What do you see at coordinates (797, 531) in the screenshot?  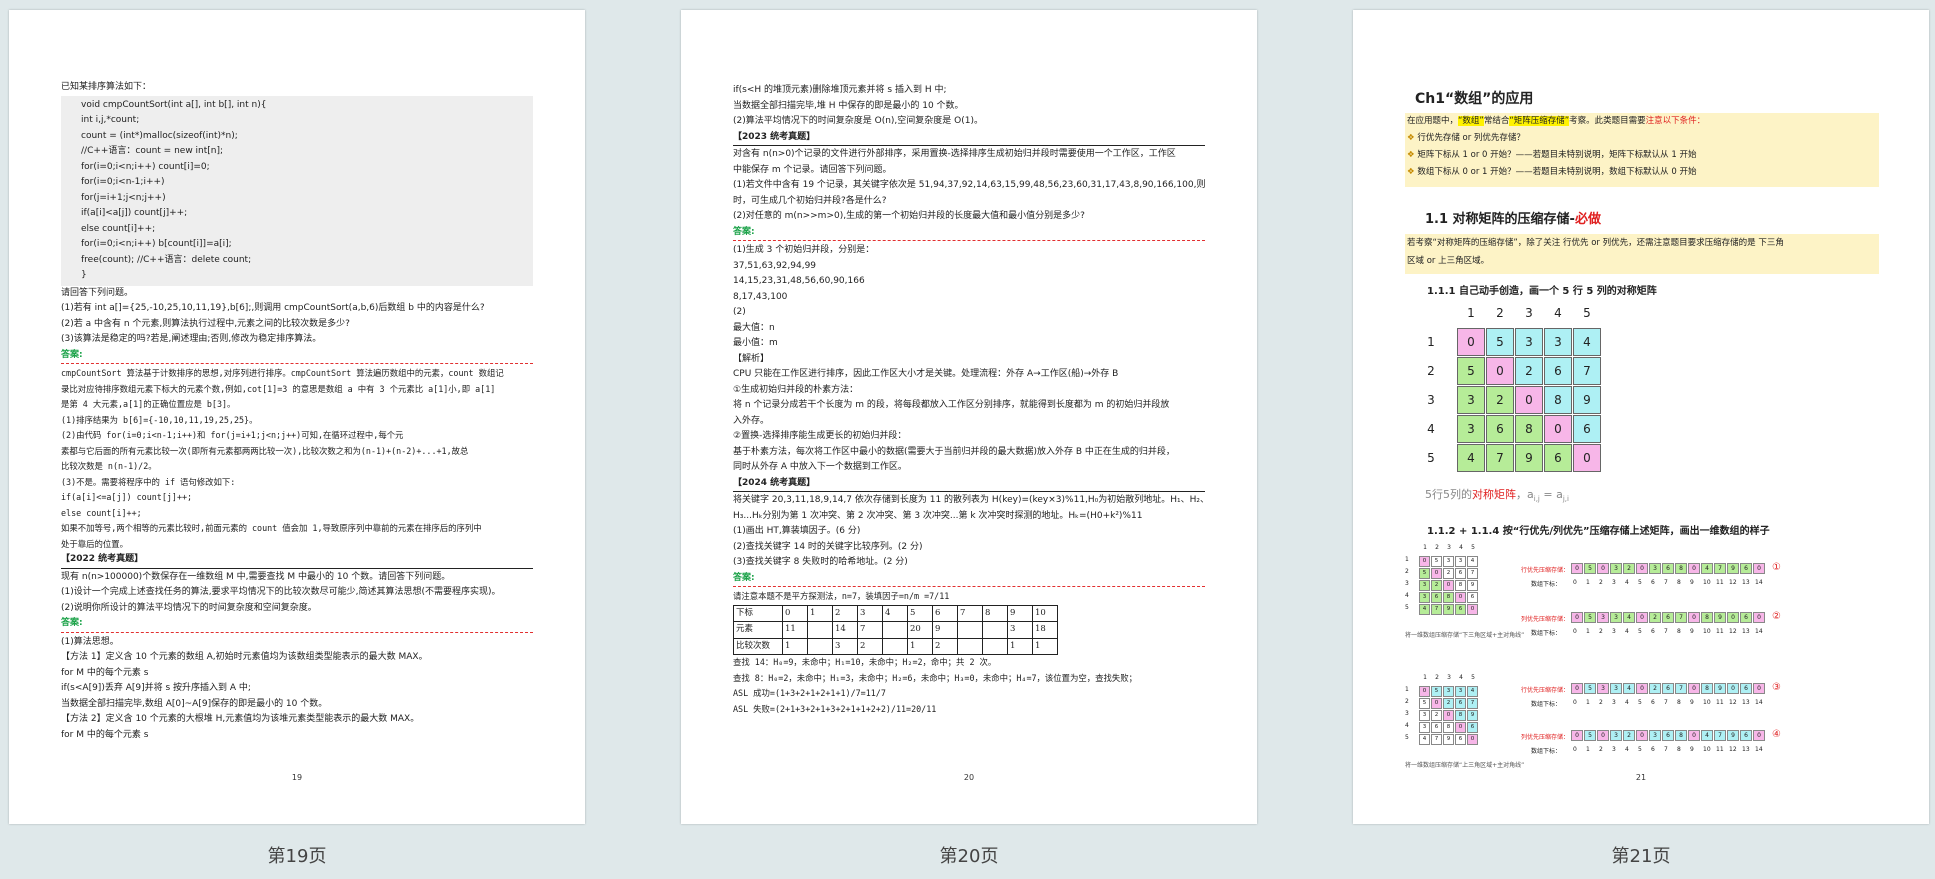 I see `question-line: (1)画出 HT,算装填因子。(6 分)` at bounding box center [797, 531].